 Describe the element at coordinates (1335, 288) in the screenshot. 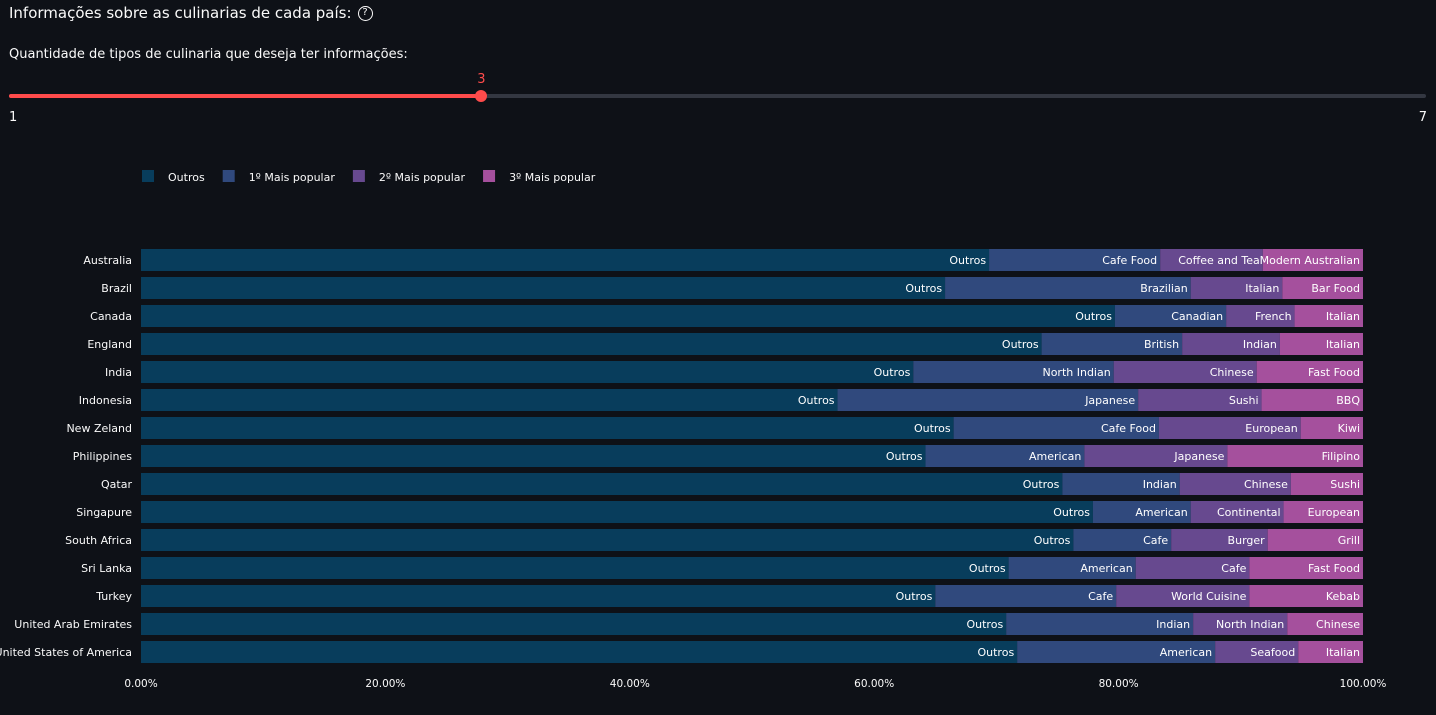

I see `bar-label: Bar Food` at that location.